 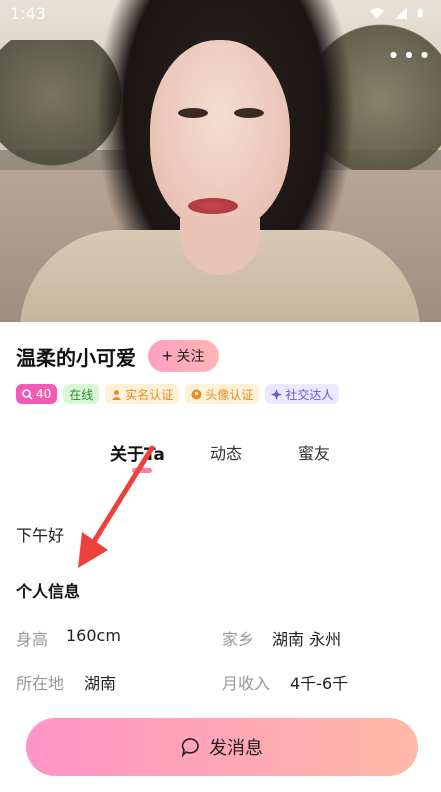 What do you see at coordinates (377, 13) in the screenshot?
I see `wifi-icon` at bounding box center [377, 13].